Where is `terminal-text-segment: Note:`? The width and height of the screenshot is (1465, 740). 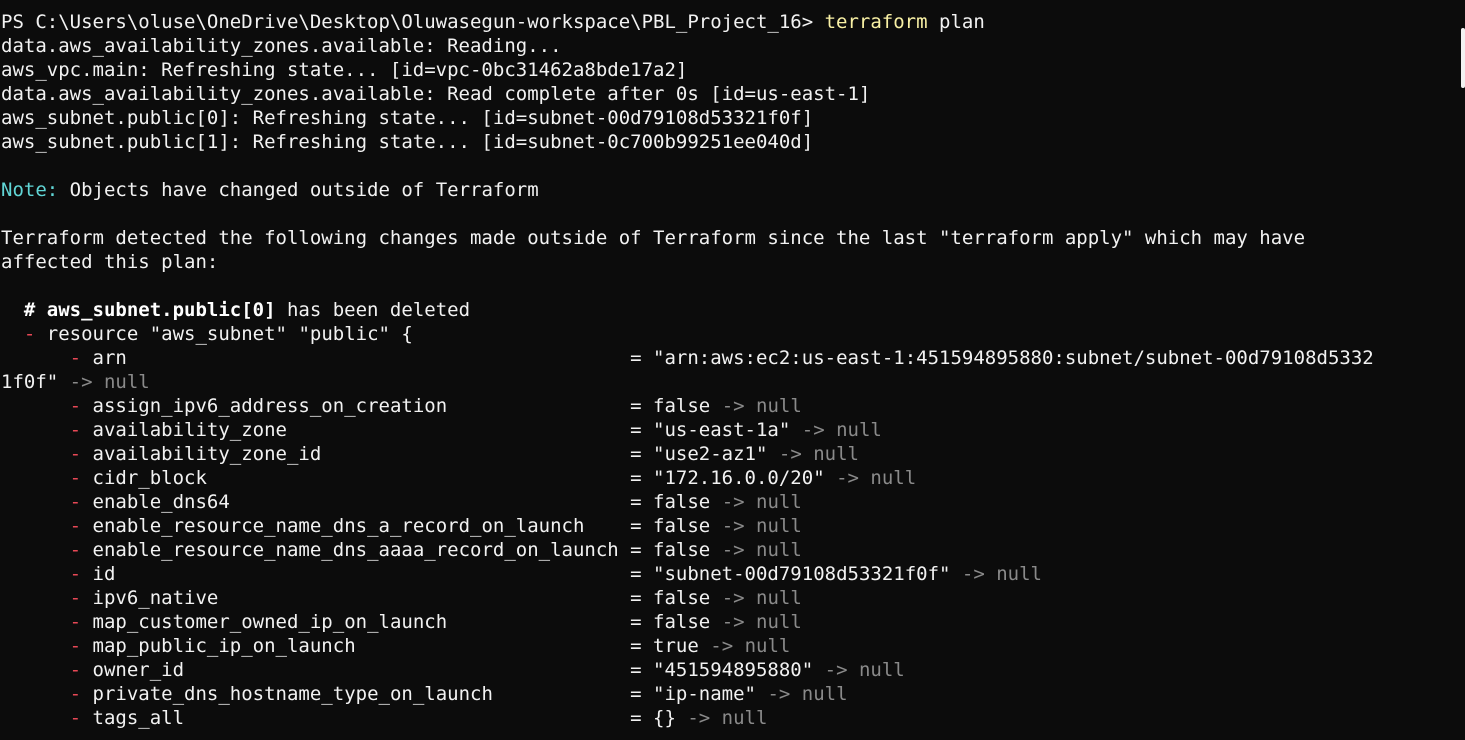 terminal-text-segment: Note: is located at coordinates (30, 190).